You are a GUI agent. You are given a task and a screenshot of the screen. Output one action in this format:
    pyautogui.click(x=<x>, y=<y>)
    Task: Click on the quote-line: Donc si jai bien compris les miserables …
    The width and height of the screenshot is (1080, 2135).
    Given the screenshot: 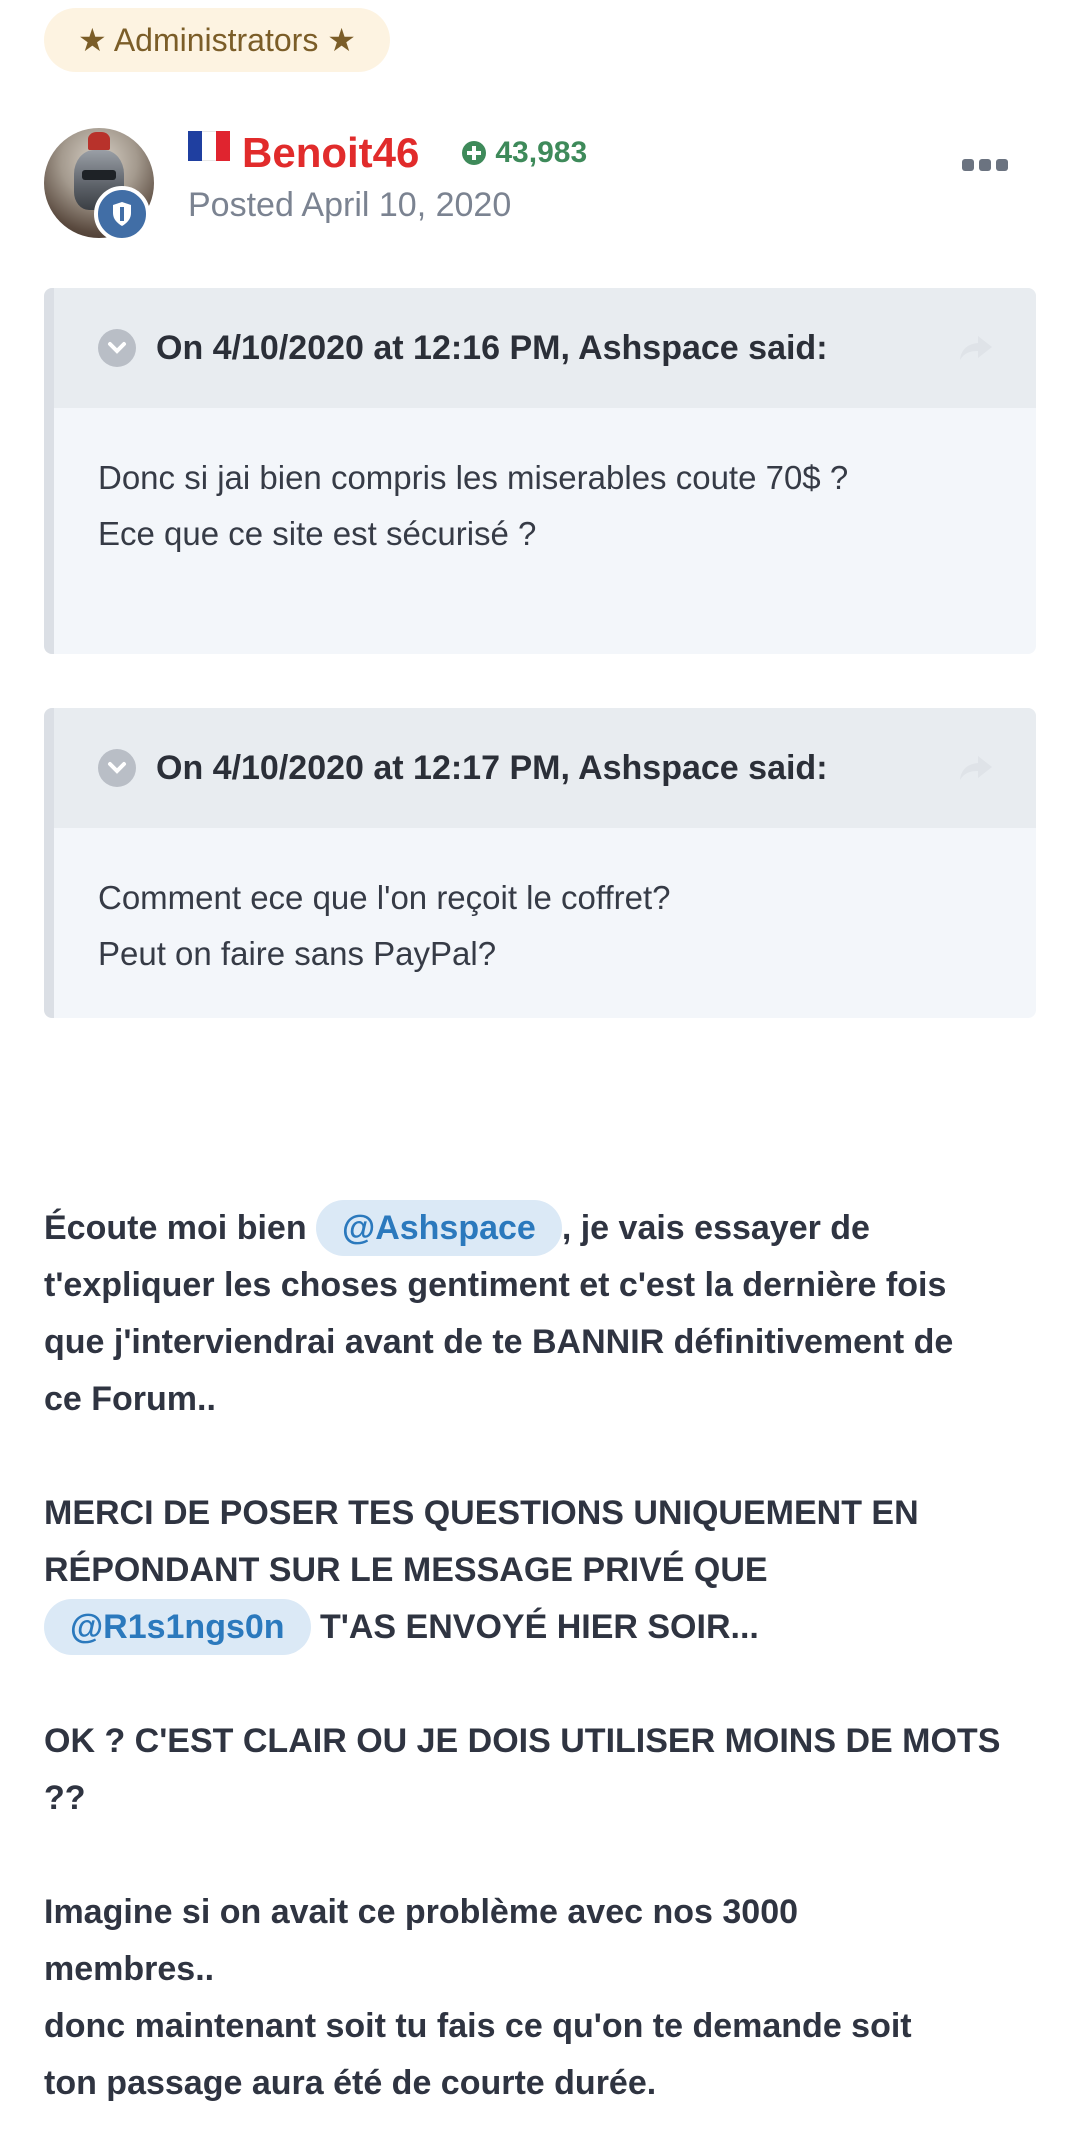 What is the action you would take?
    pyautogui.click(x=473, y=477)
    